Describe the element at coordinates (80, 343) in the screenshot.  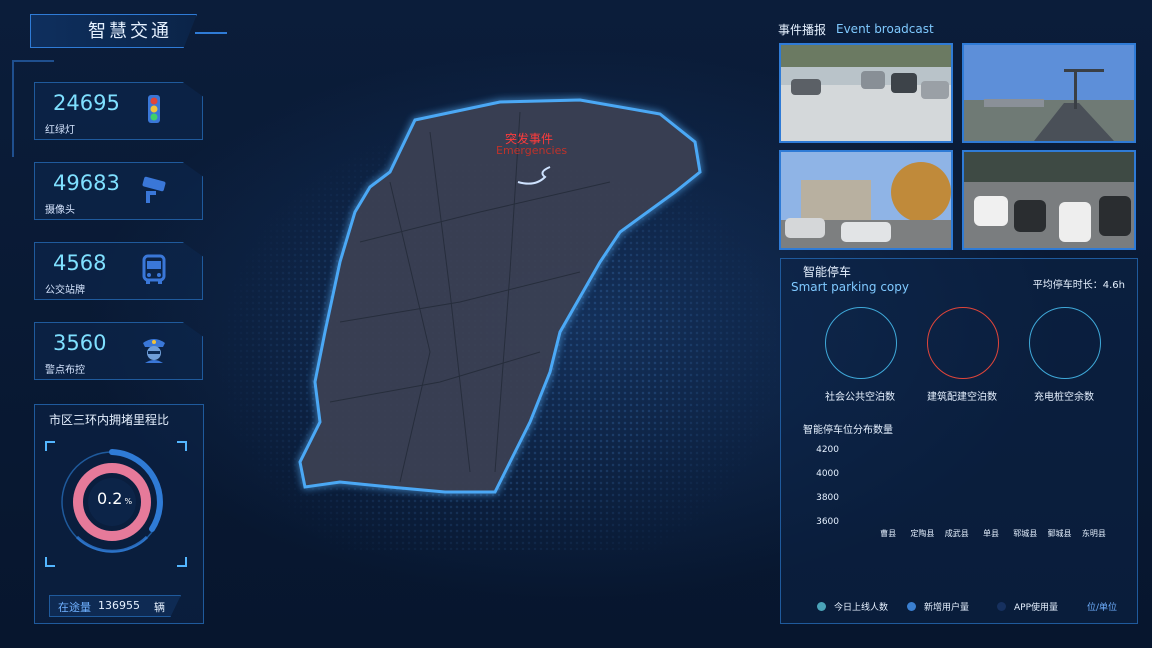
I see `stat-value: 3560` at that location.